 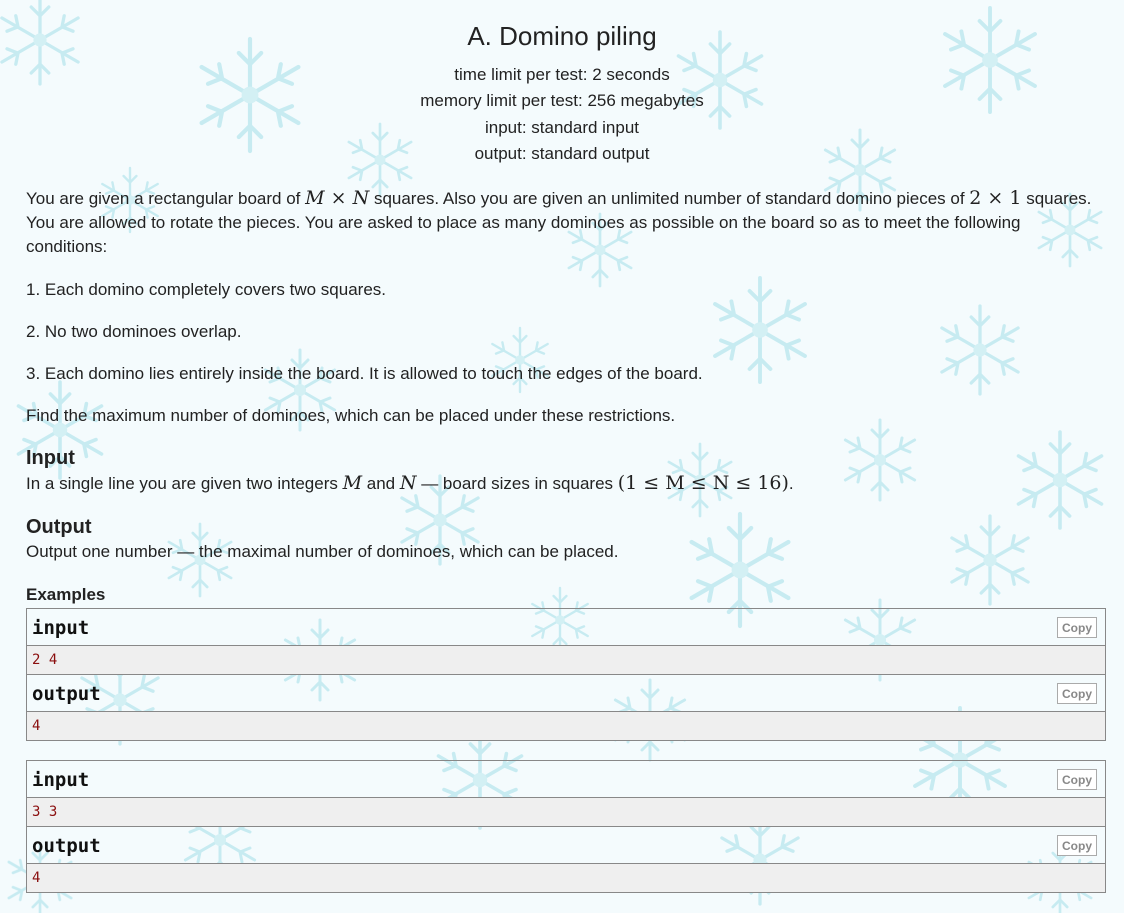 I want to click on sample-input: 2 4, so click(x=45, y=660).